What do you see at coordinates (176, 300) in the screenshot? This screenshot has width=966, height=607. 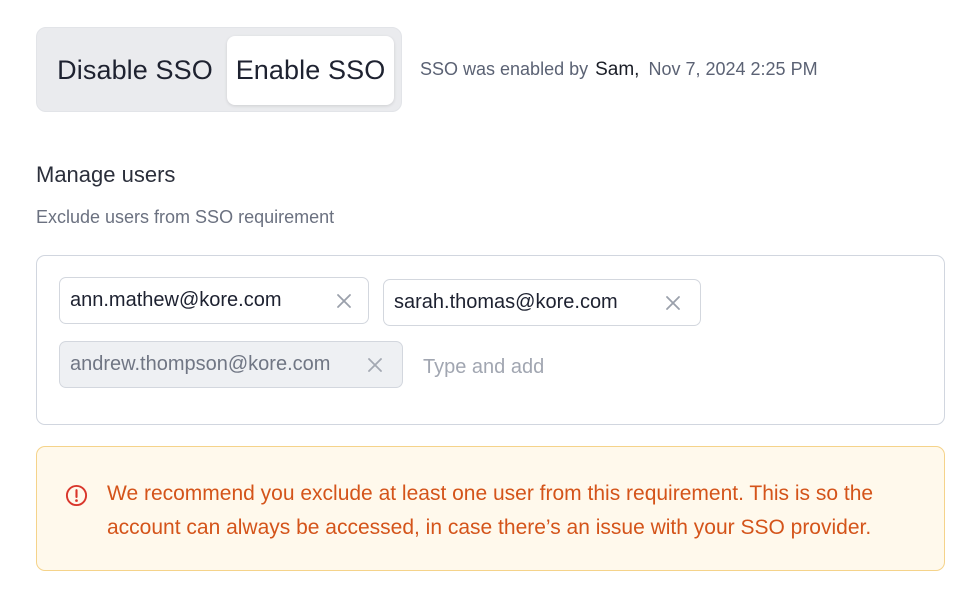 I see `user-chip-email: ann.mathew@kore.com` at bounding box center [176, 300].